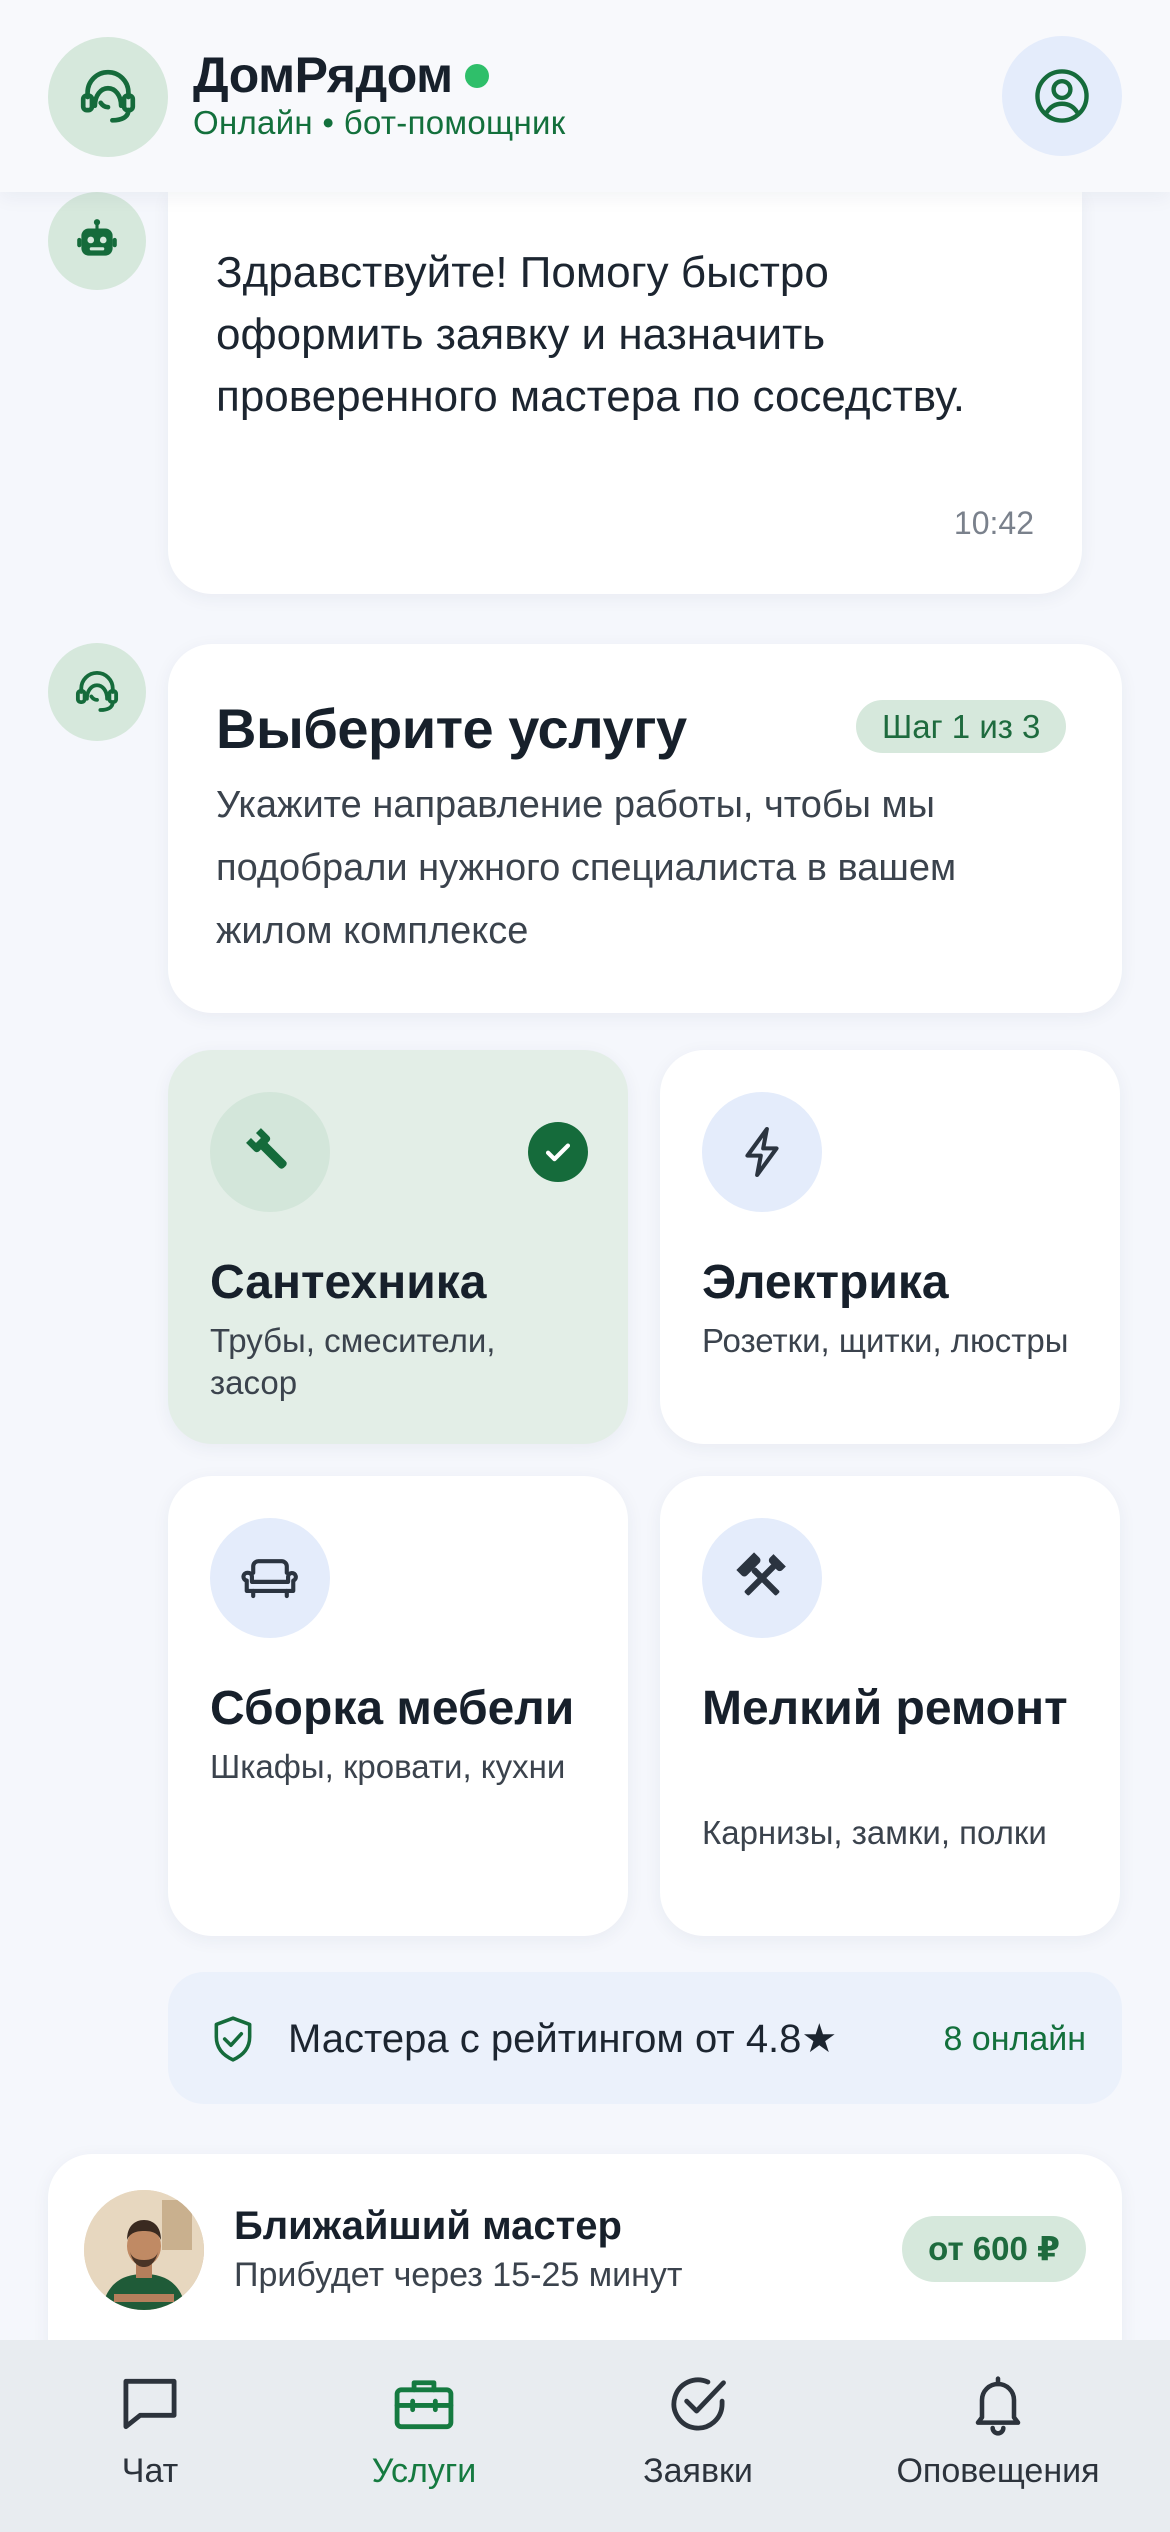  Describe the element at coordinates (233, 2039) in the screenshot. I see `shield-check-icon` at that location.